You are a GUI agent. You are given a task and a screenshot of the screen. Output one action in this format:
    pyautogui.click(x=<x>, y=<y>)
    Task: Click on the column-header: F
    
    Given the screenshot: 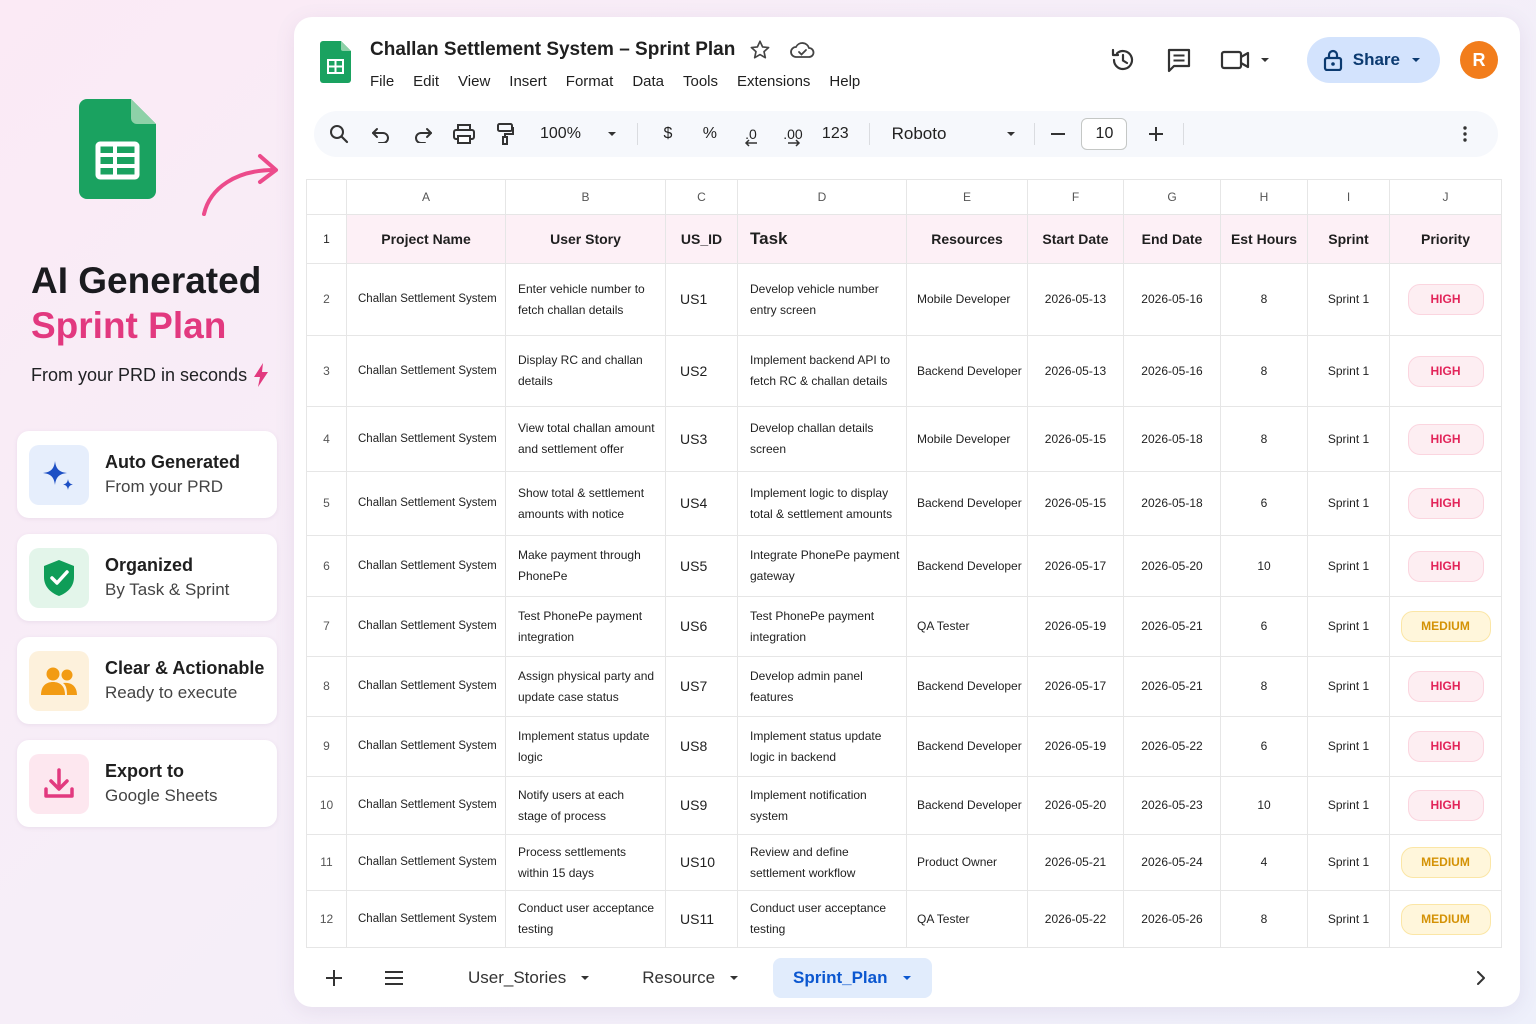 What is the action you would take?
    pyautogui.click(x=1075, y=197)
    